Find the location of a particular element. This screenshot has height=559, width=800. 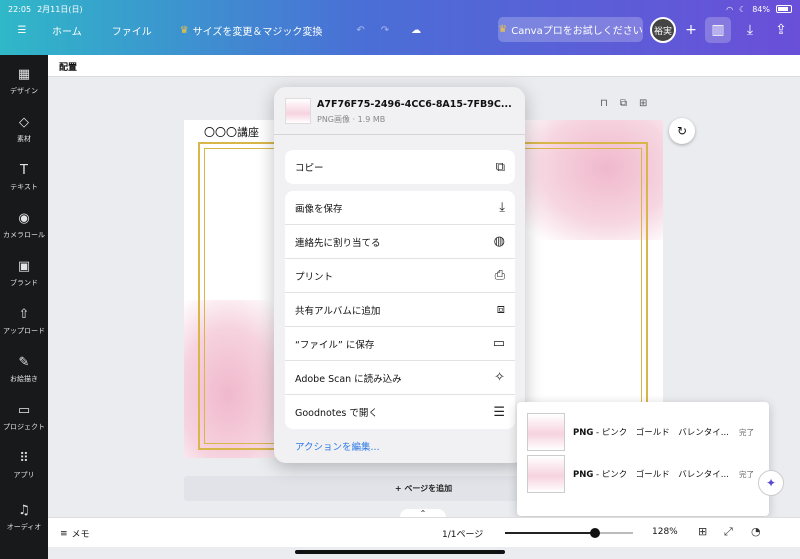

resize-label: サイズを変更＆マジック変換 is located at coordinates (257, 32).